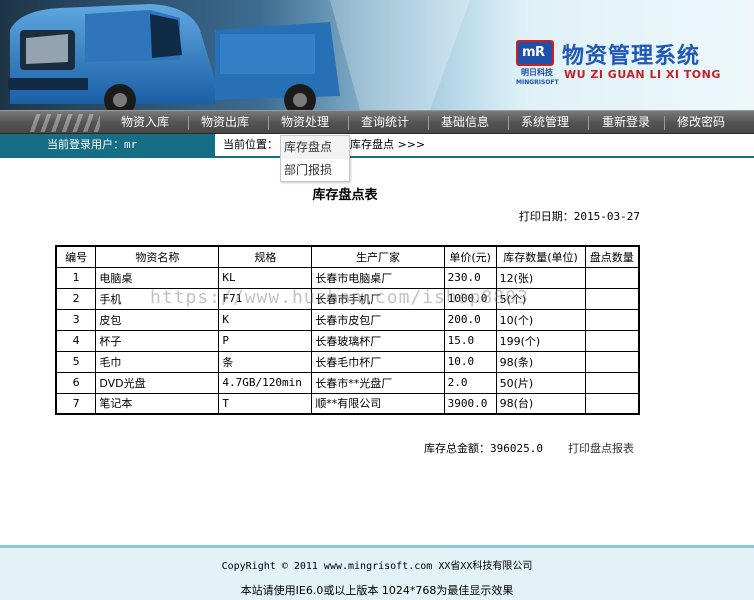  I want to click on cell-qty: 12(张), so click(540, 277).